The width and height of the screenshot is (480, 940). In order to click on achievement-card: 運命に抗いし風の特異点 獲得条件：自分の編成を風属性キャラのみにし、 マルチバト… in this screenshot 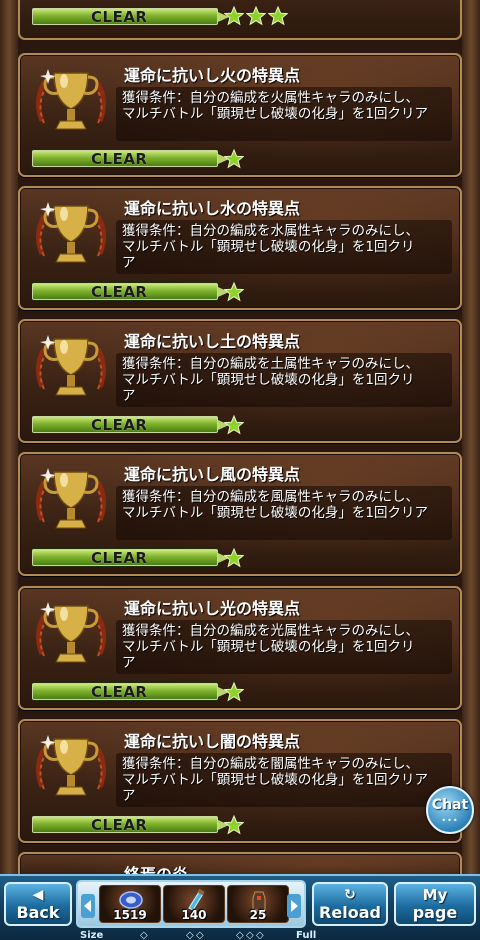, I will do `click(240, 514)`.